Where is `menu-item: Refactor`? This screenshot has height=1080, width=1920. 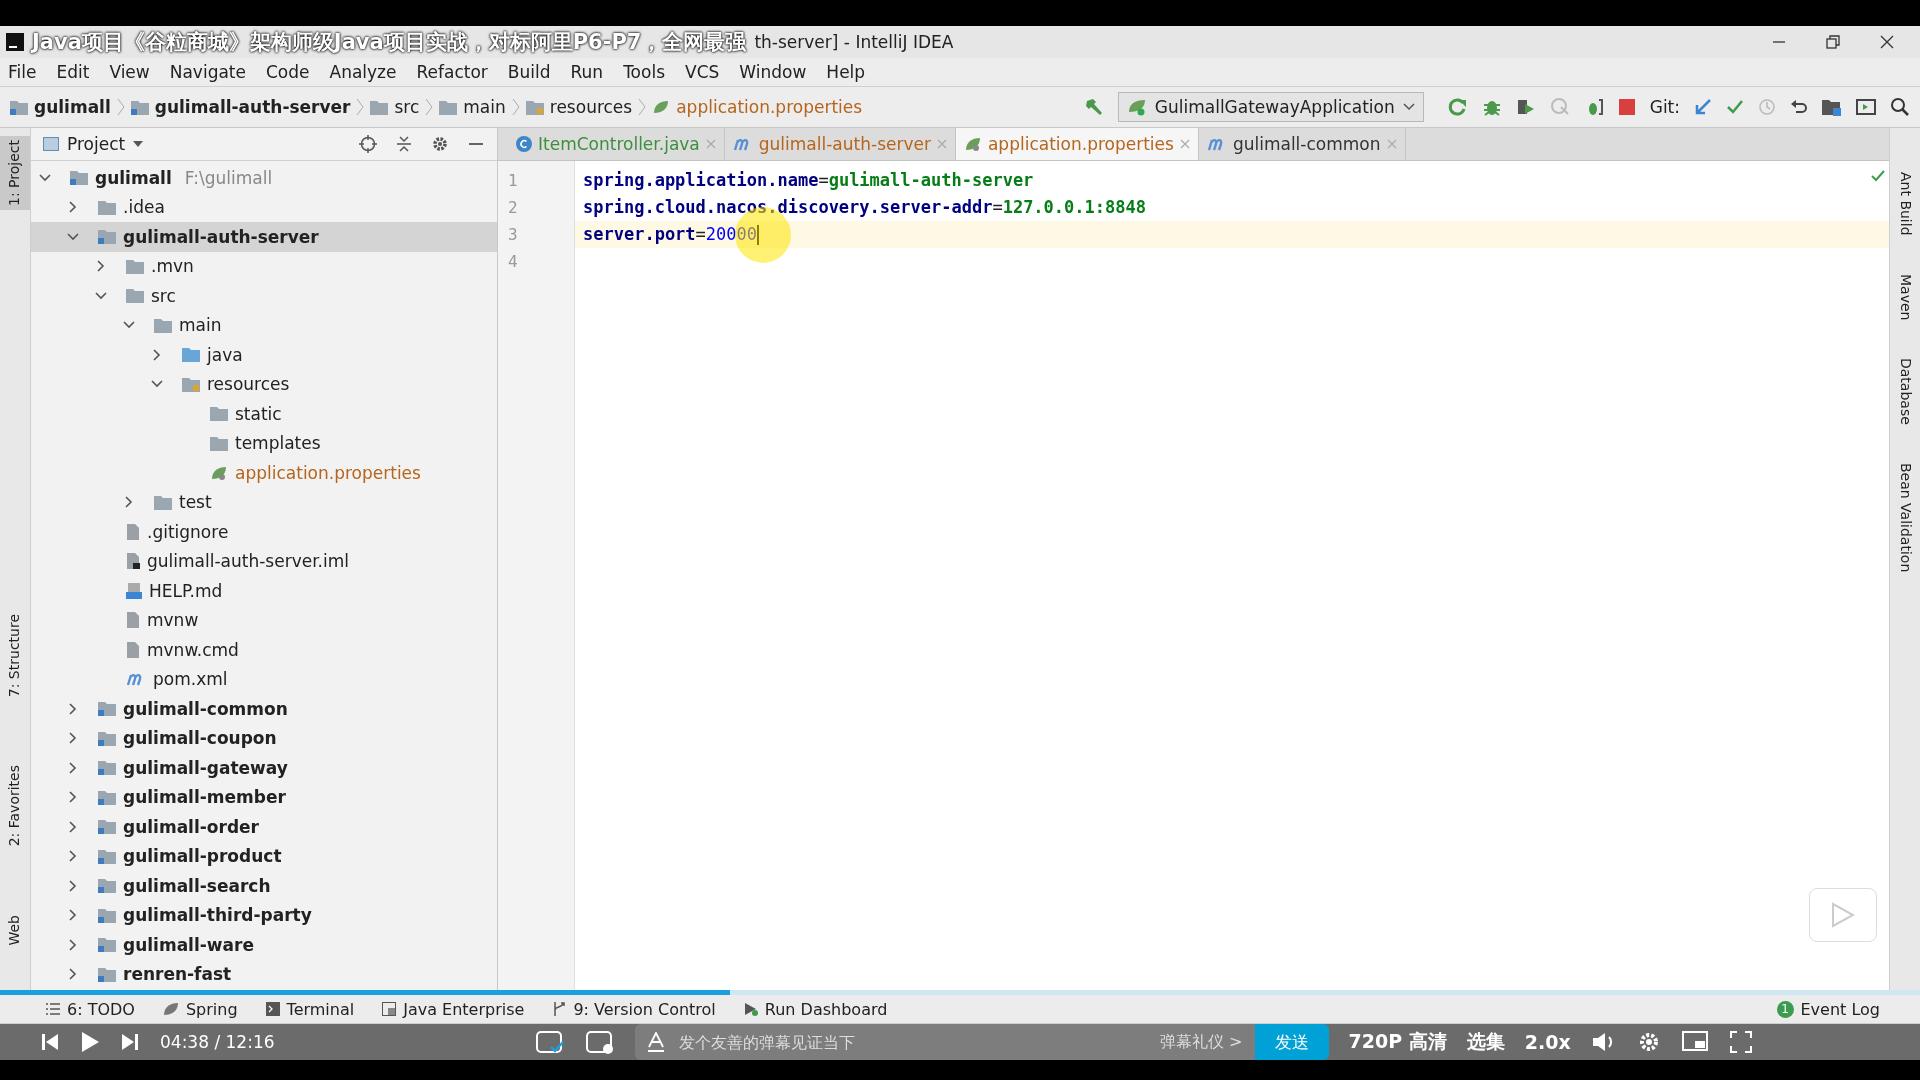 menu-item: Refactor is located at coordinates (452, 72).